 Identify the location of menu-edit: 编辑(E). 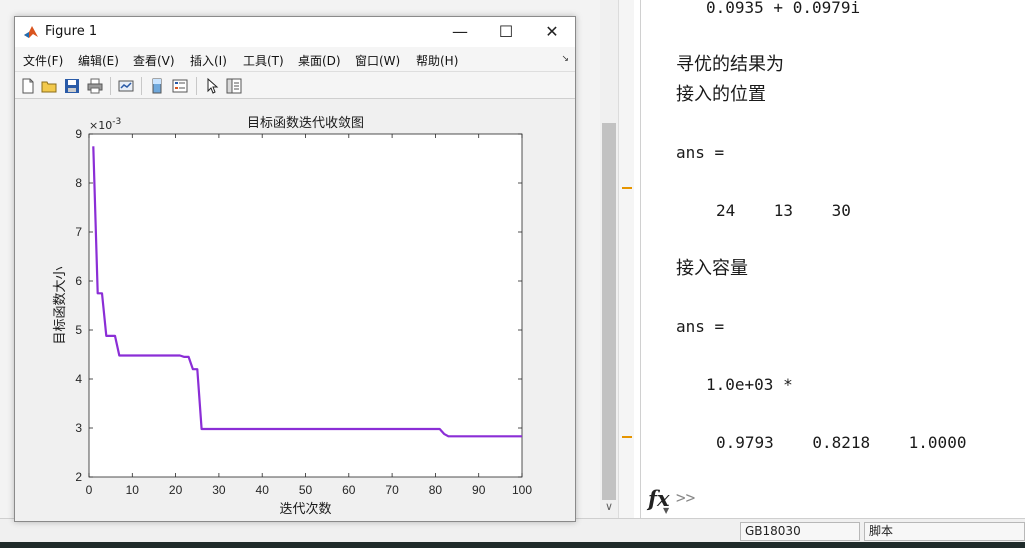
(98, 60).